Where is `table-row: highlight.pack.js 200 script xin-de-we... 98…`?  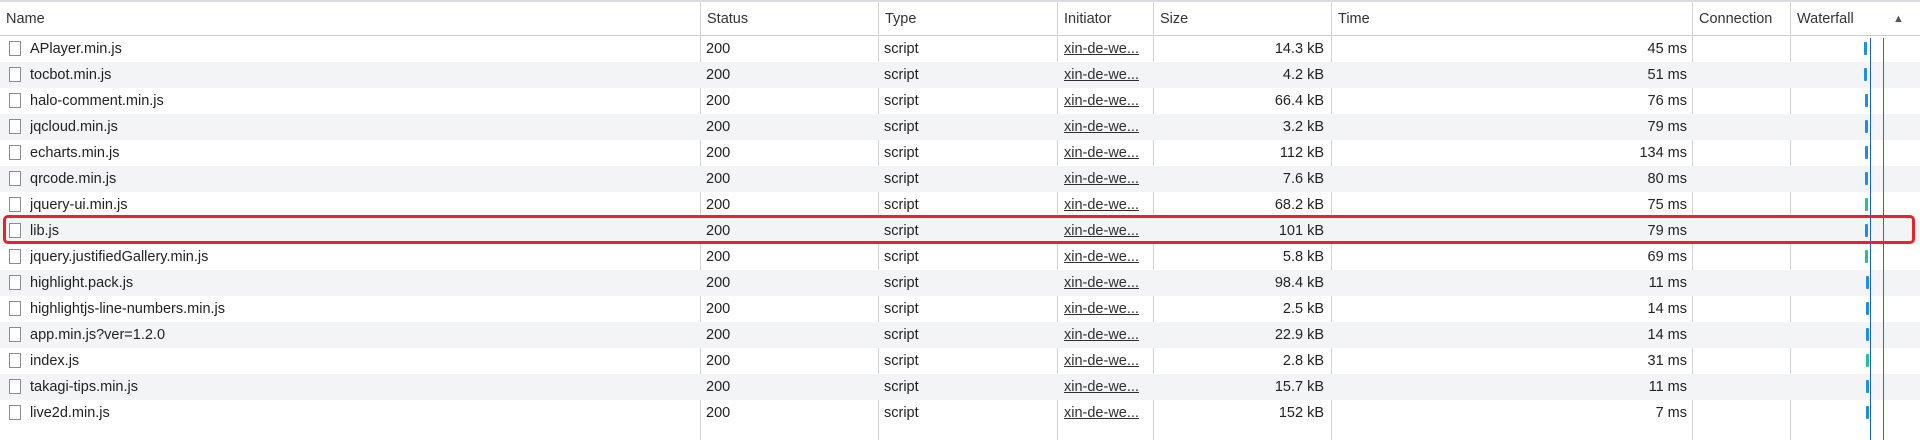 table-row: highlight.pack.js 200 script xin-de-we... 98… is located at coordinates (960, 283).